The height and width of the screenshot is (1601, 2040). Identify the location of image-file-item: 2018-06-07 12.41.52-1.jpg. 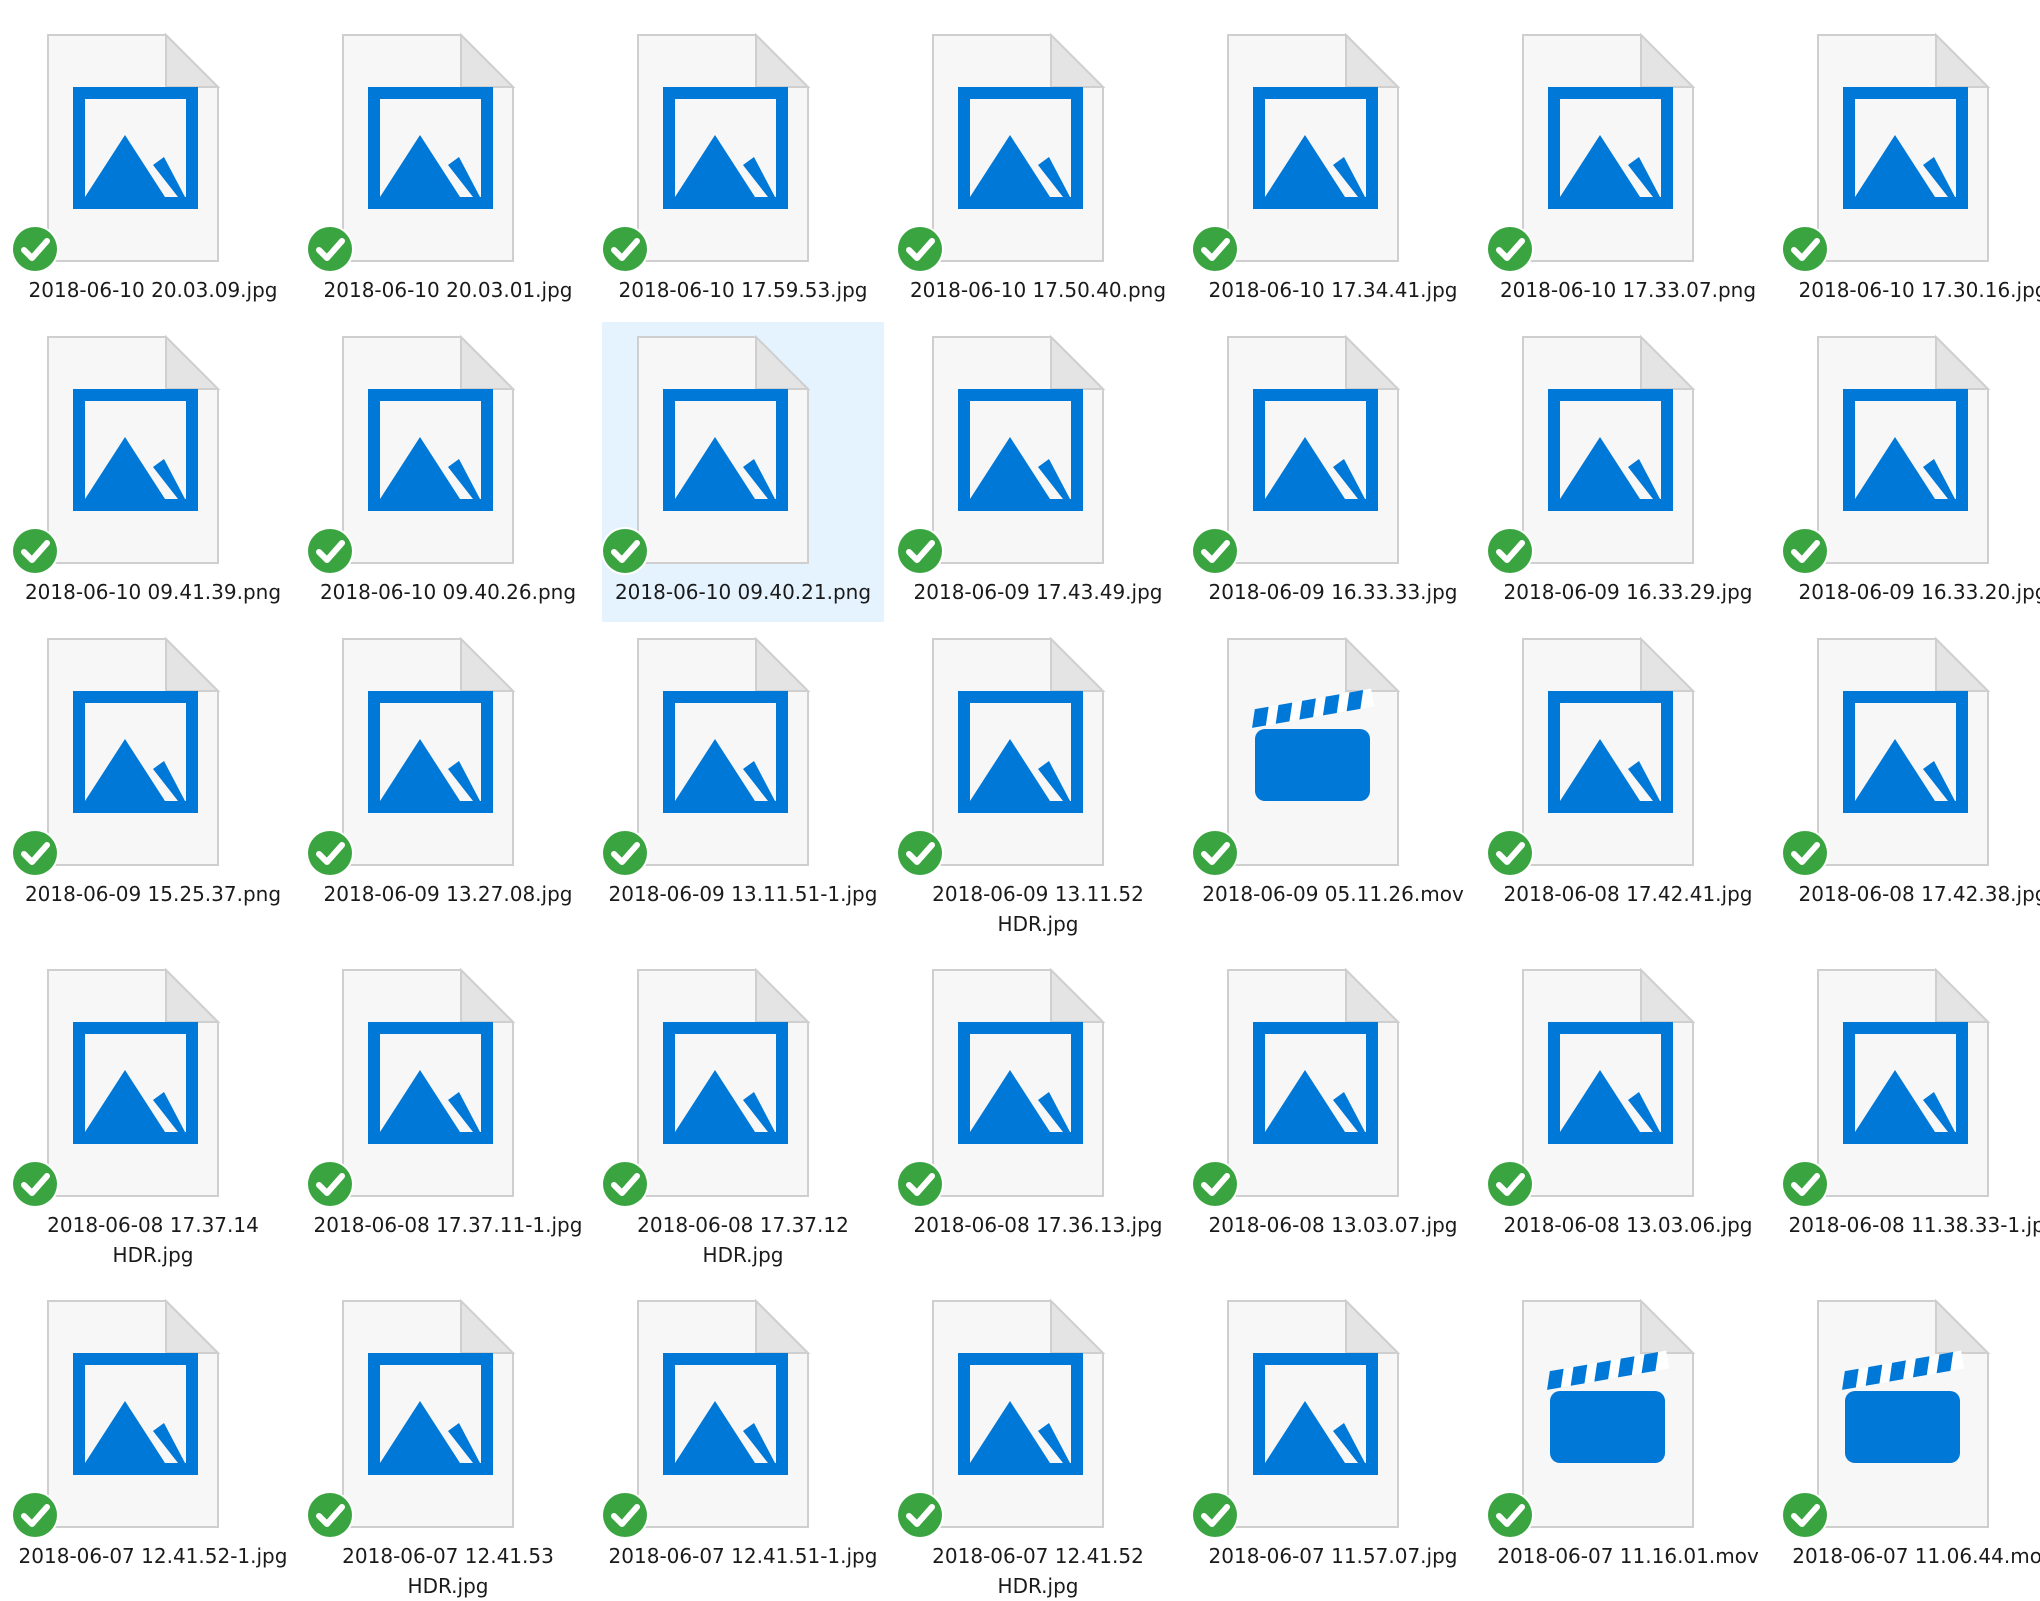
(152, 1436).